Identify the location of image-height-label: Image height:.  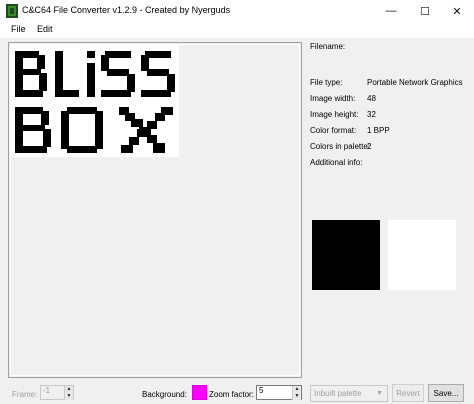
(334, 114).